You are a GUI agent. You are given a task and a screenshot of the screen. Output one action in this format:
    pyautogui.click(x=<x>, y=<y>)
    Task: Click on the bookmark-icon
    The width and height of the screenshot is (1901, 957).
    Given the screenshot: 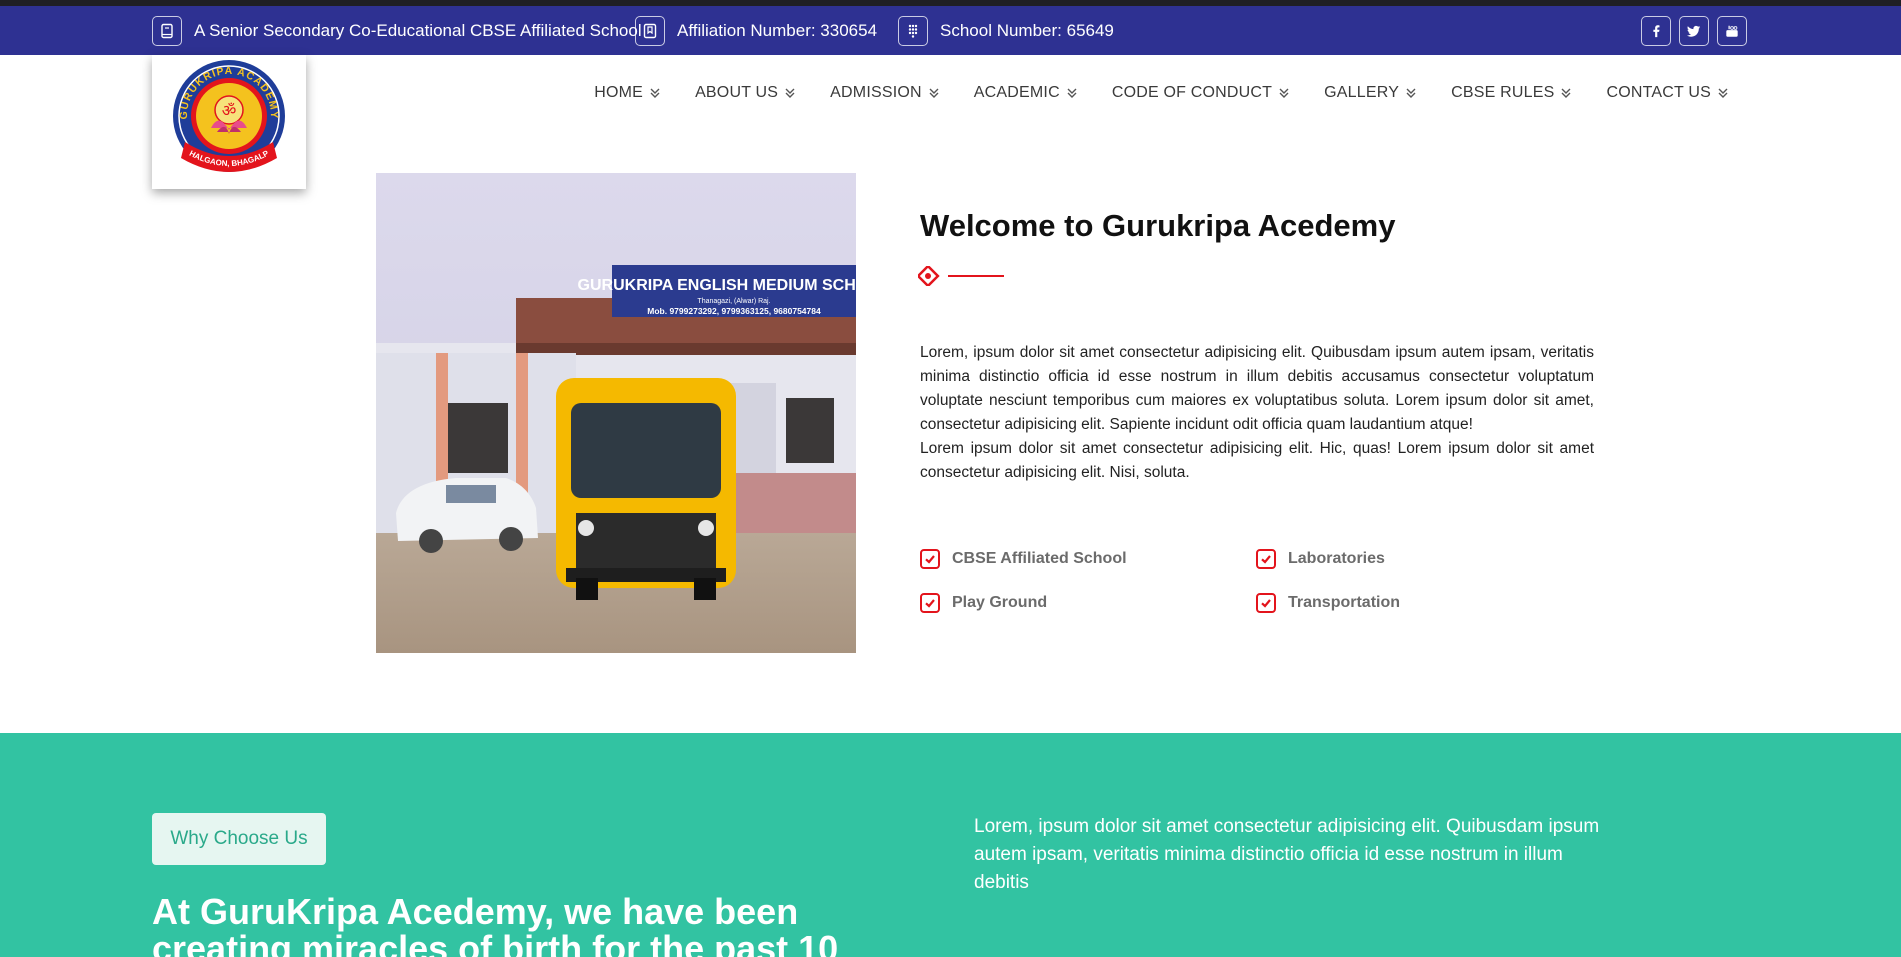 What is the action you would take?
    pyautogui.click(x=650, y=31)
    